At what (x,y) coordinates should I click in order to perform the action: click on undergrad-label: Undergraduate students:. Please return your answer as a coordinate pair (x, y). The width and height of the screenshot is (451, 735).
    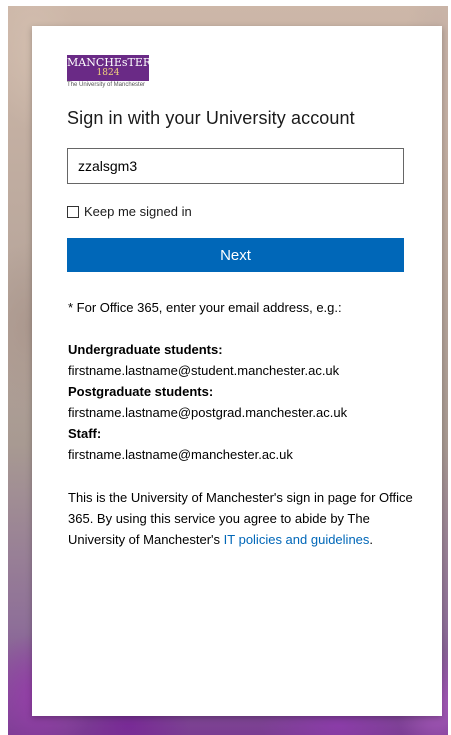
    Looking at the image, I should click on (145, 349).